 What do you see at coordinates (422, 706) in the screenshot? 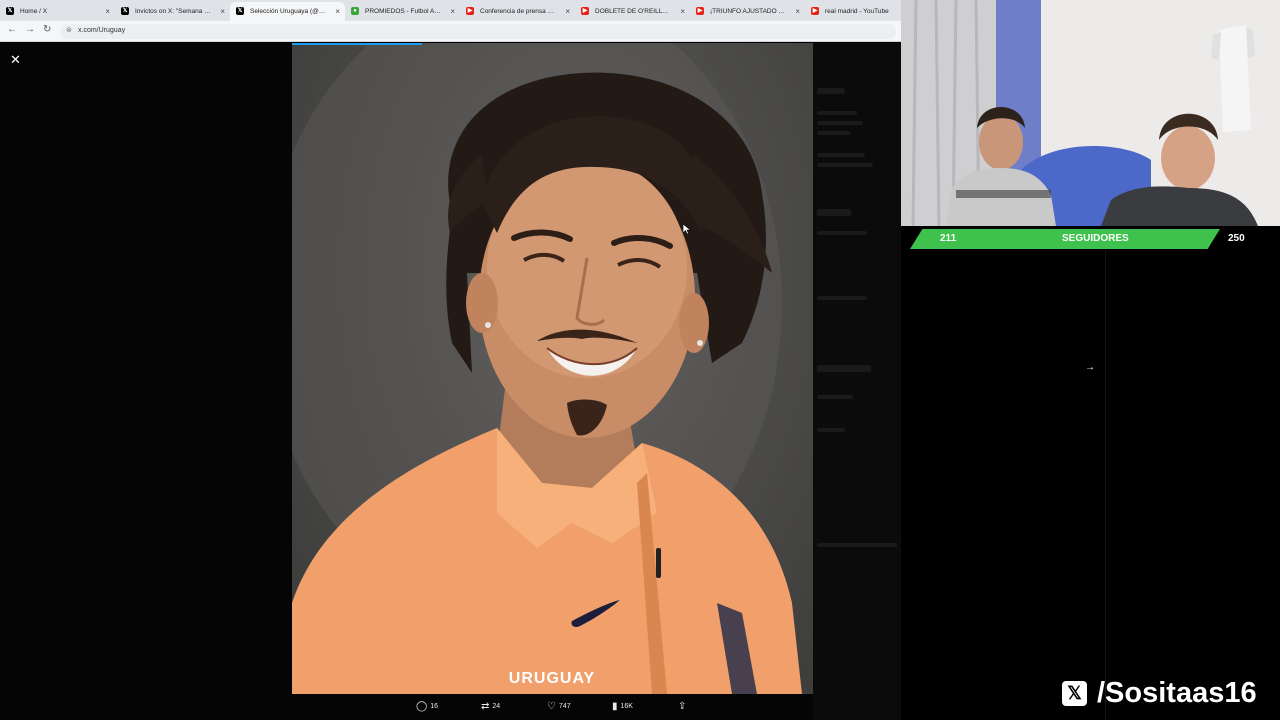
I see `reply-icon: ◯` at bounding box center [422, 706].